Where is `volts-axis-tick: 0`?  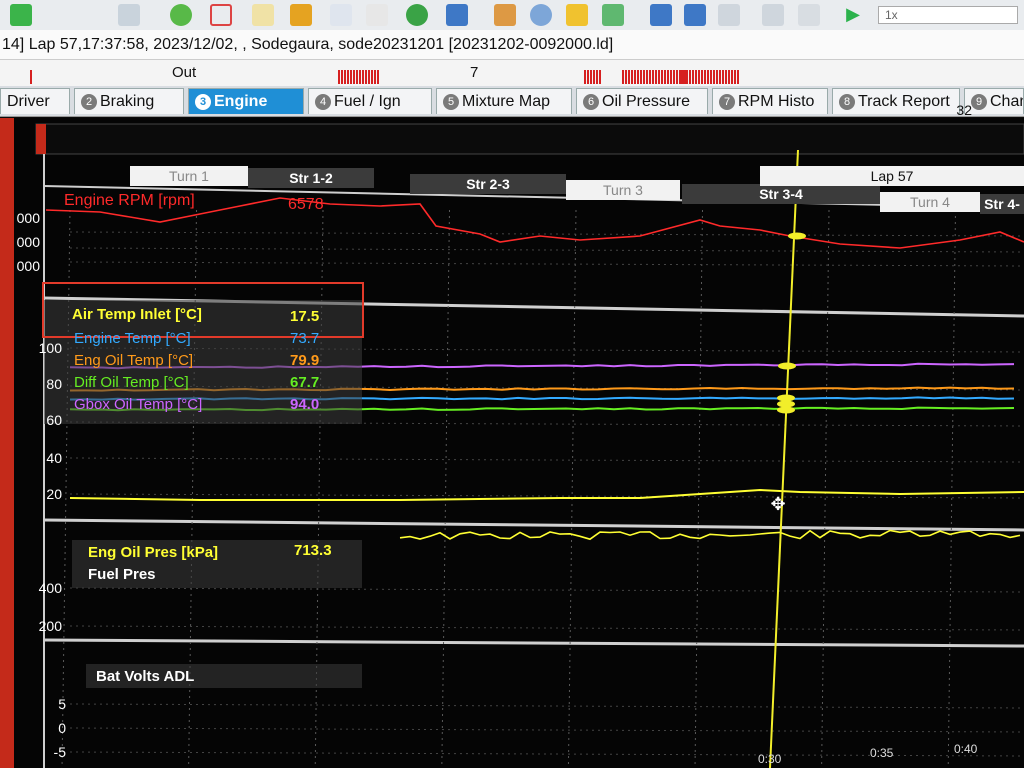
volts-axis-tick: 0 is located at coordinates (62, 728).